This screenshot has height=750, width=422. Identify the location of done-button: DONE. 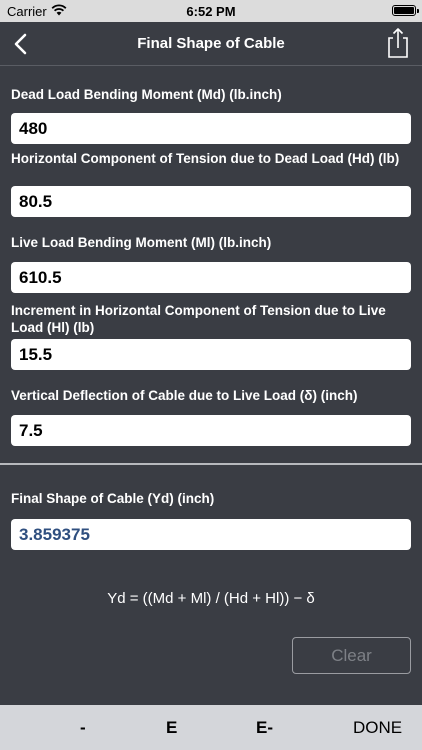
(377, 728).